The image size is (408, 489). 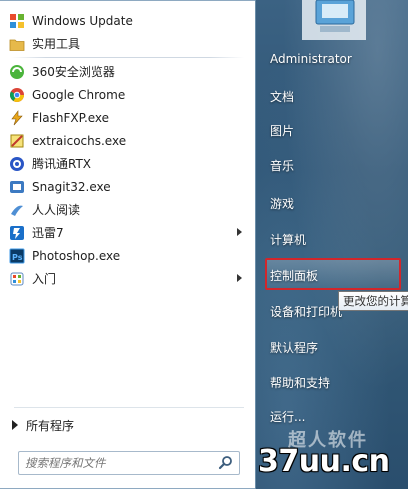 What do you see at coordinates (76, 255) in the screenshot?
I see `program-label: Photoshop.exe` at bounding box center [76, 255].